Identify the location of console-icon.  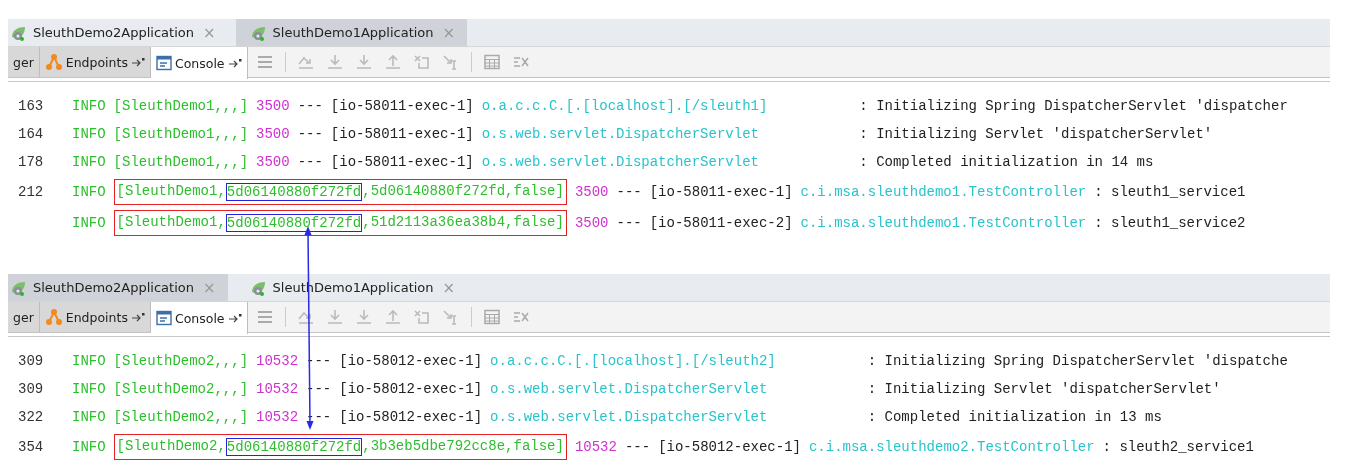
(163, 63).